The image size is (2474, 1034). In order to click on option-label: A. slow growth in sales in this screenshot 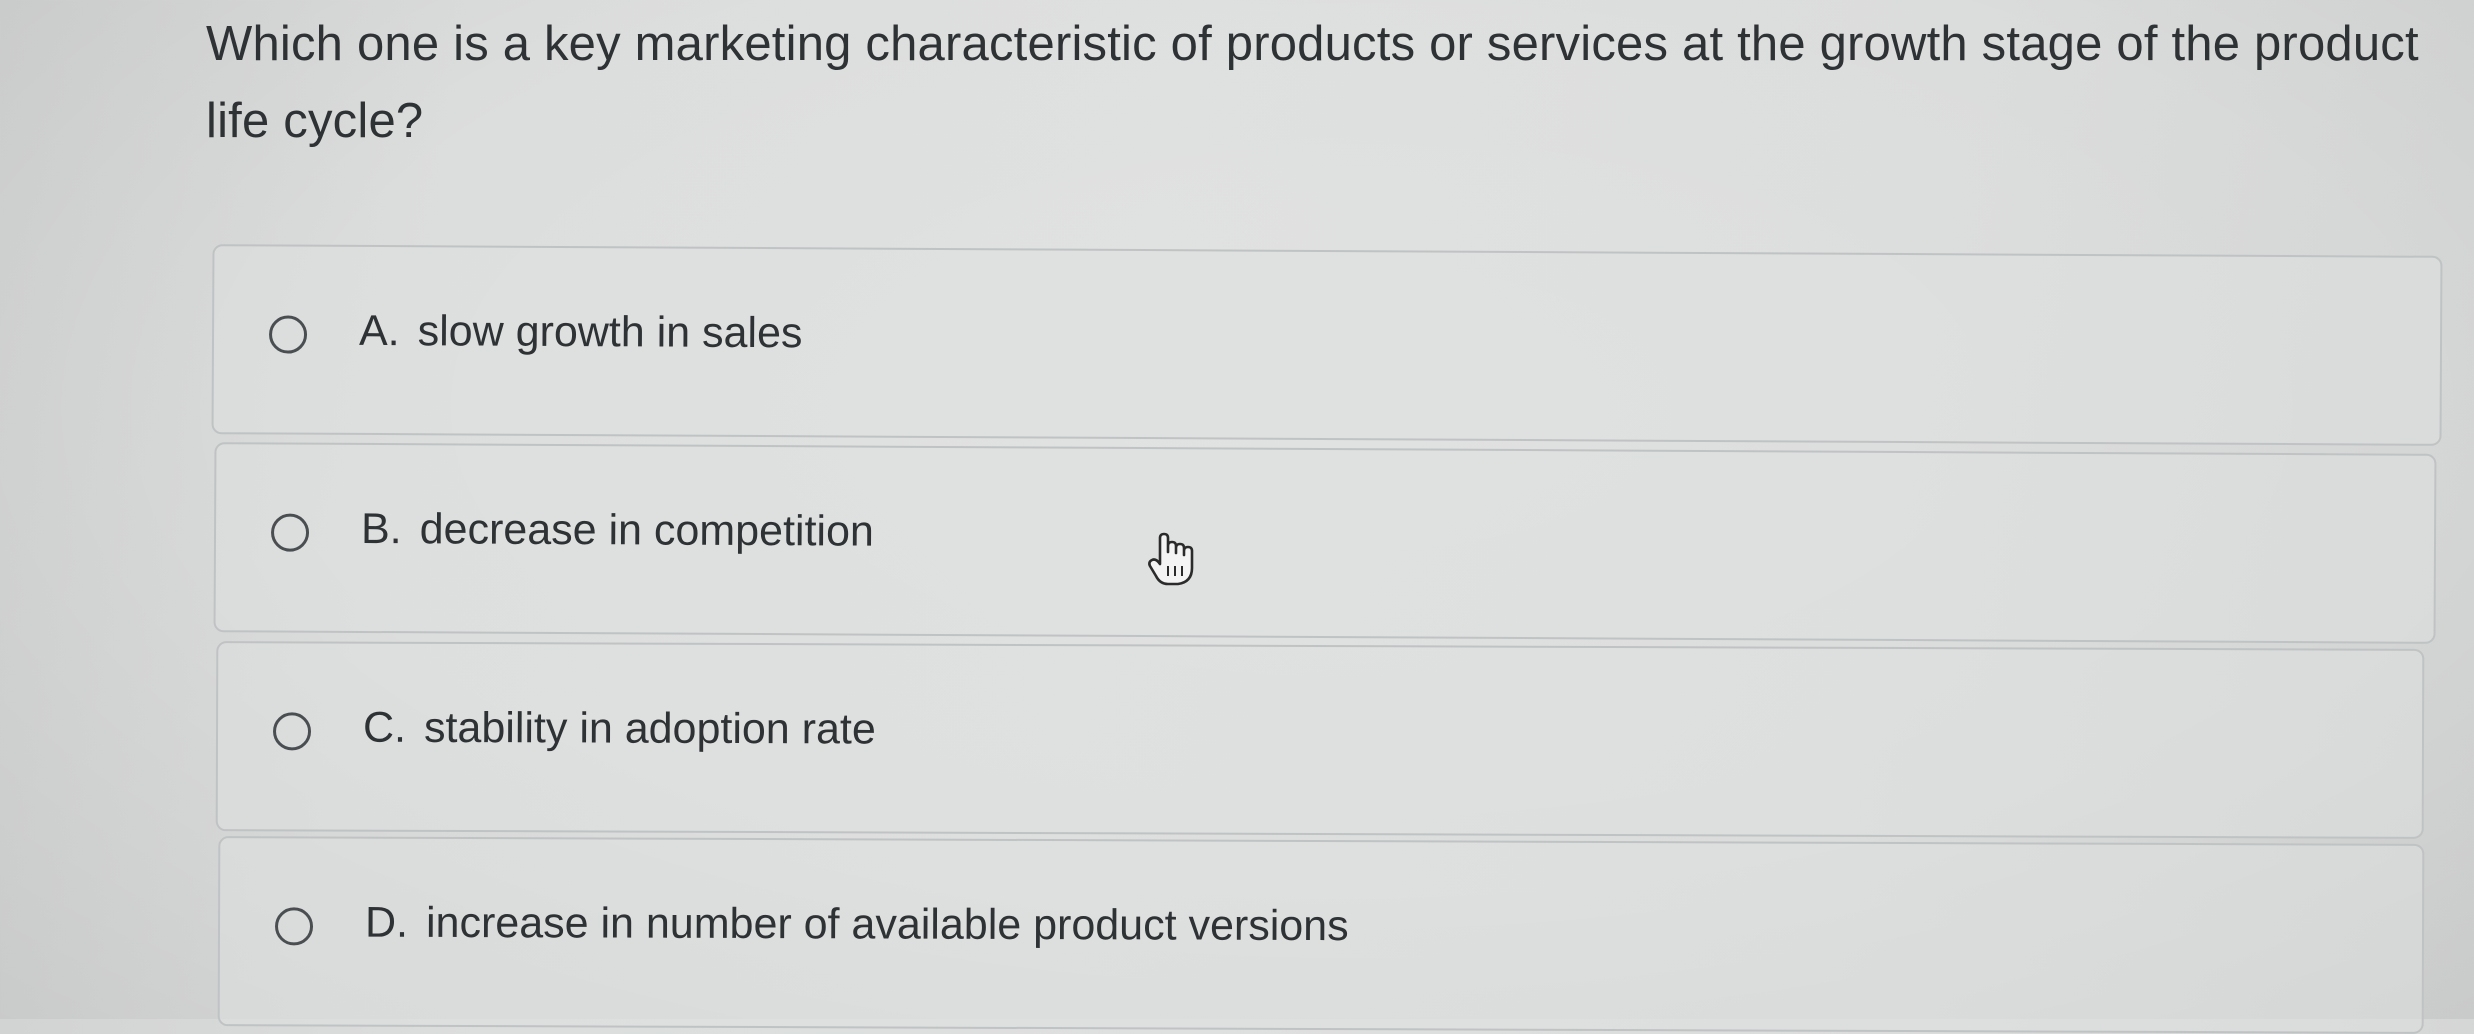, I will do `click(581, 332)`.